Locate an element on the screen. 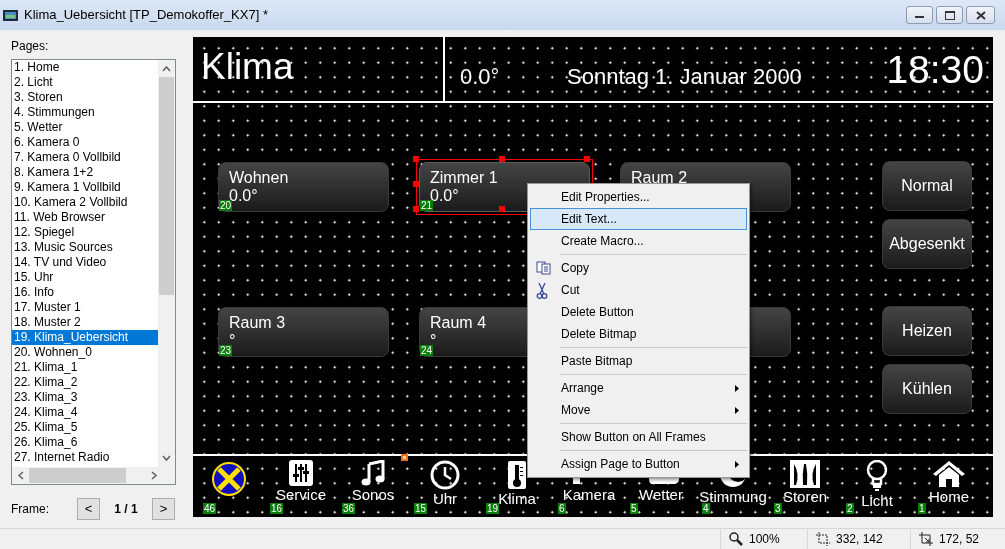  page-title: Klima is located at coordinates (247, 67).